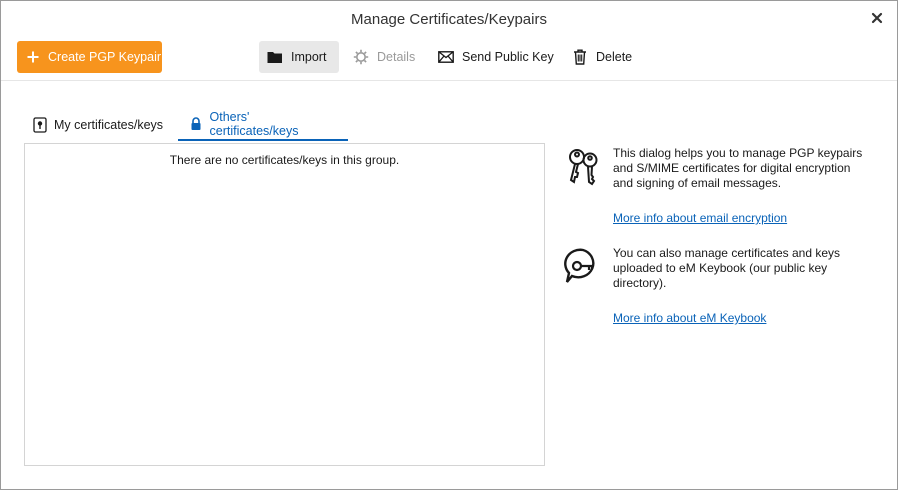 This screenshot has width=898, height=490. I want to click on delete-button: Delete, so click(602, 57).